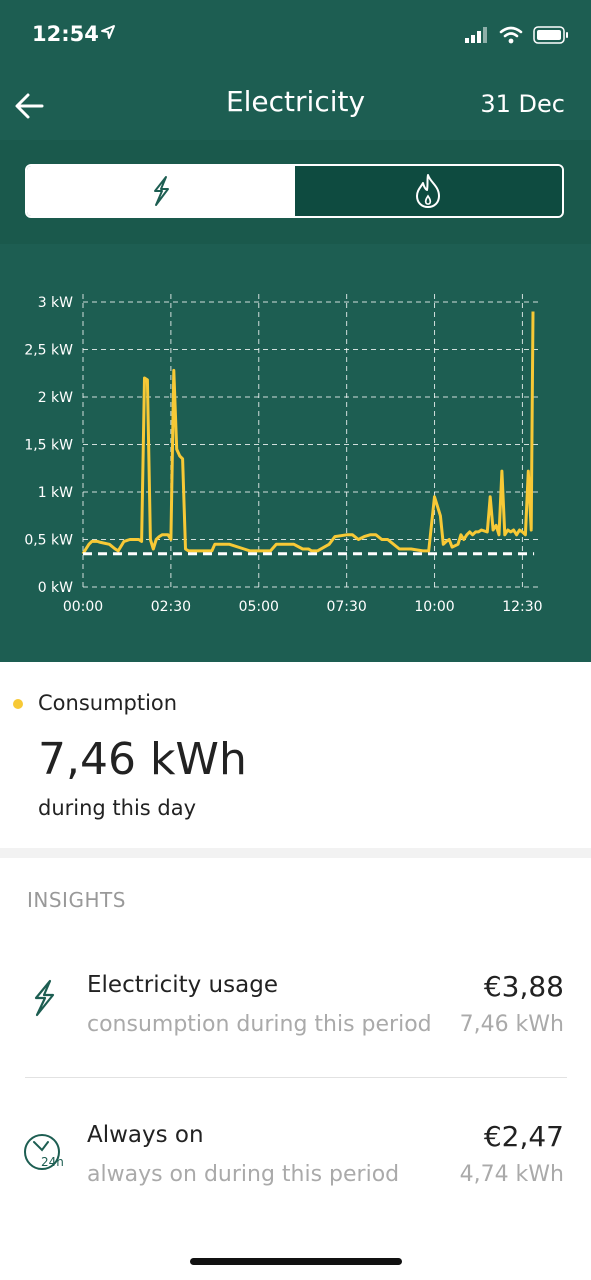 This screenshot has height=1280, width=591. What do you see at coordinates (182, 985) in the screenshot?
I see `insight-name: Electricity usage` at bounding box center [182, 985].